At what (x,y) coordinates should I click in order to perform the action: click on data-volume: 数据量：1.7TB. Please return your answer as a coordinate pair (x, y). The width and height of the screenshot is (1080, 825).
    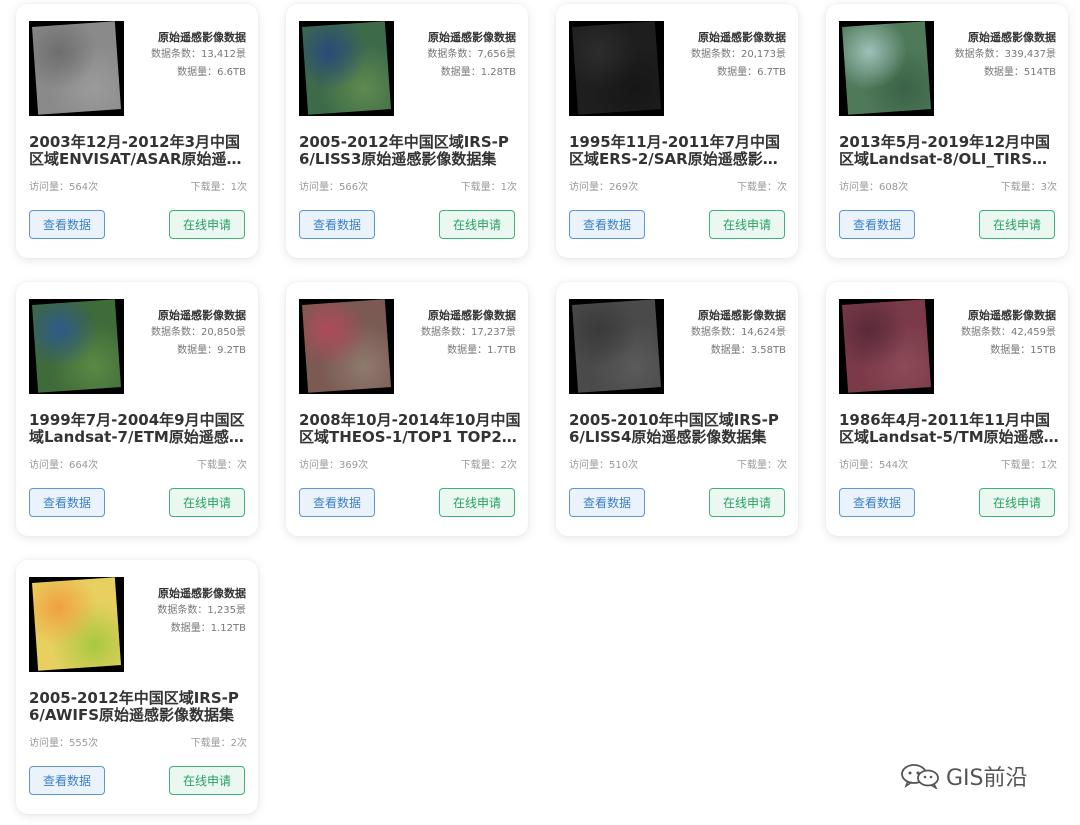
    Looking at the image, I should click on (481, 350).